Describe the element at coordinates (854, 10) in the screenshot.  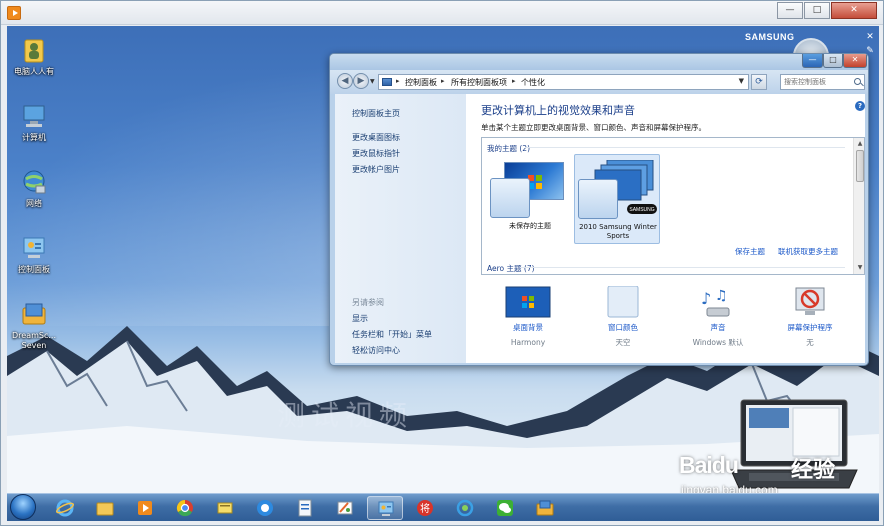
I see `player-close-button: ✕` at that location.